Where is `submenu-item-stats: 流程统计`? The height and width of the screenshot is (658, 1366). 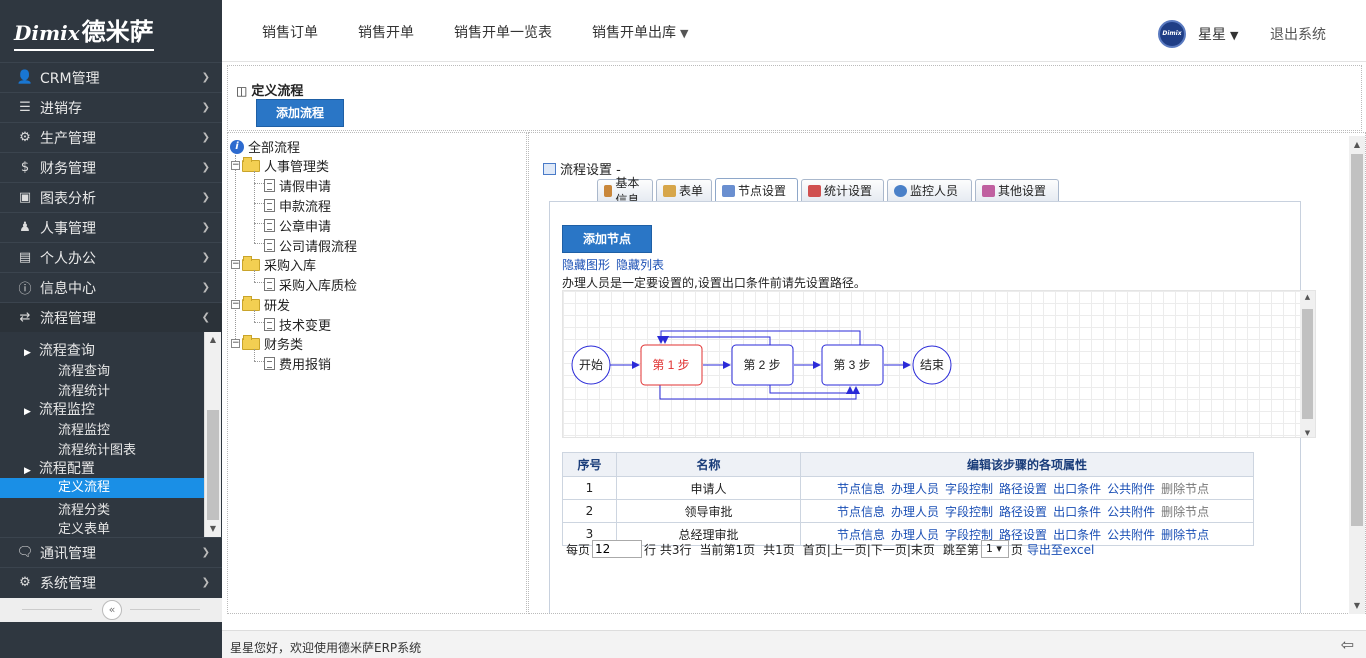
submenu-item-stats: 流程统计 is located at coordinates (84, 389).